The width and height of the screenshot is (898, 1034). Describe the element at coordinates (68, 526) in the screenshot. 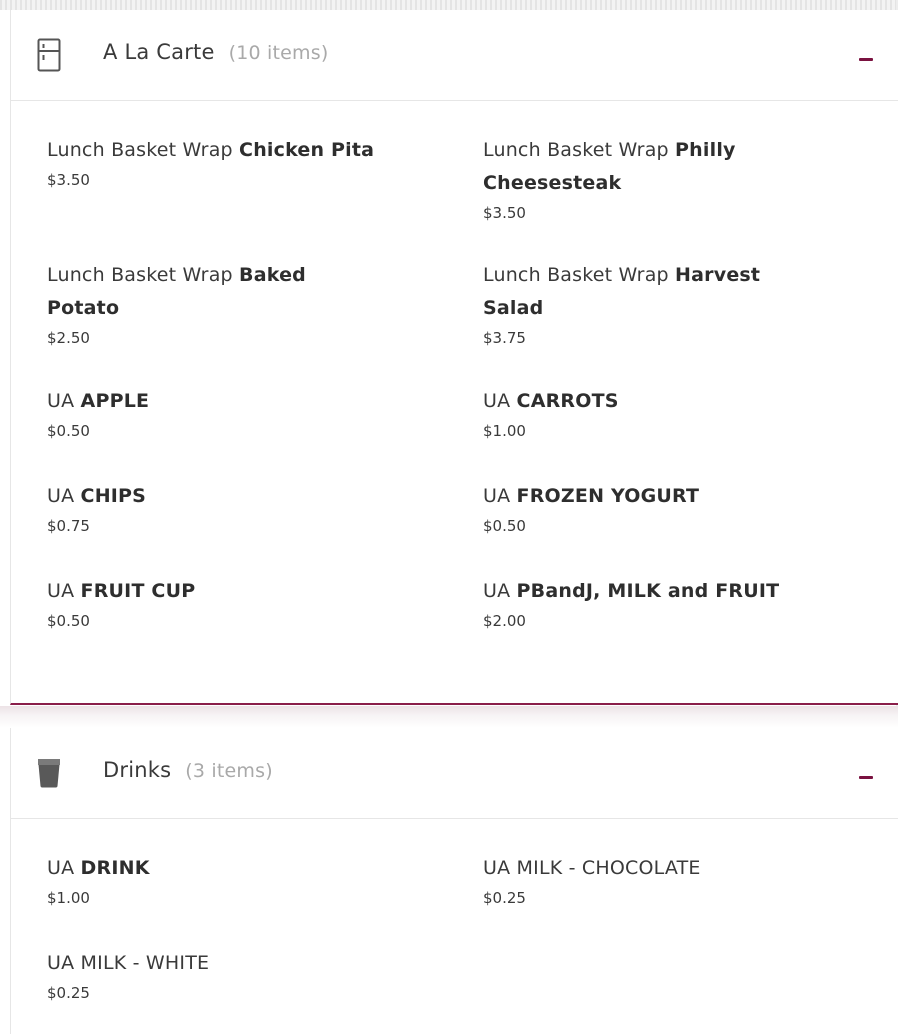

I see `item-price: $0.75` at that location.